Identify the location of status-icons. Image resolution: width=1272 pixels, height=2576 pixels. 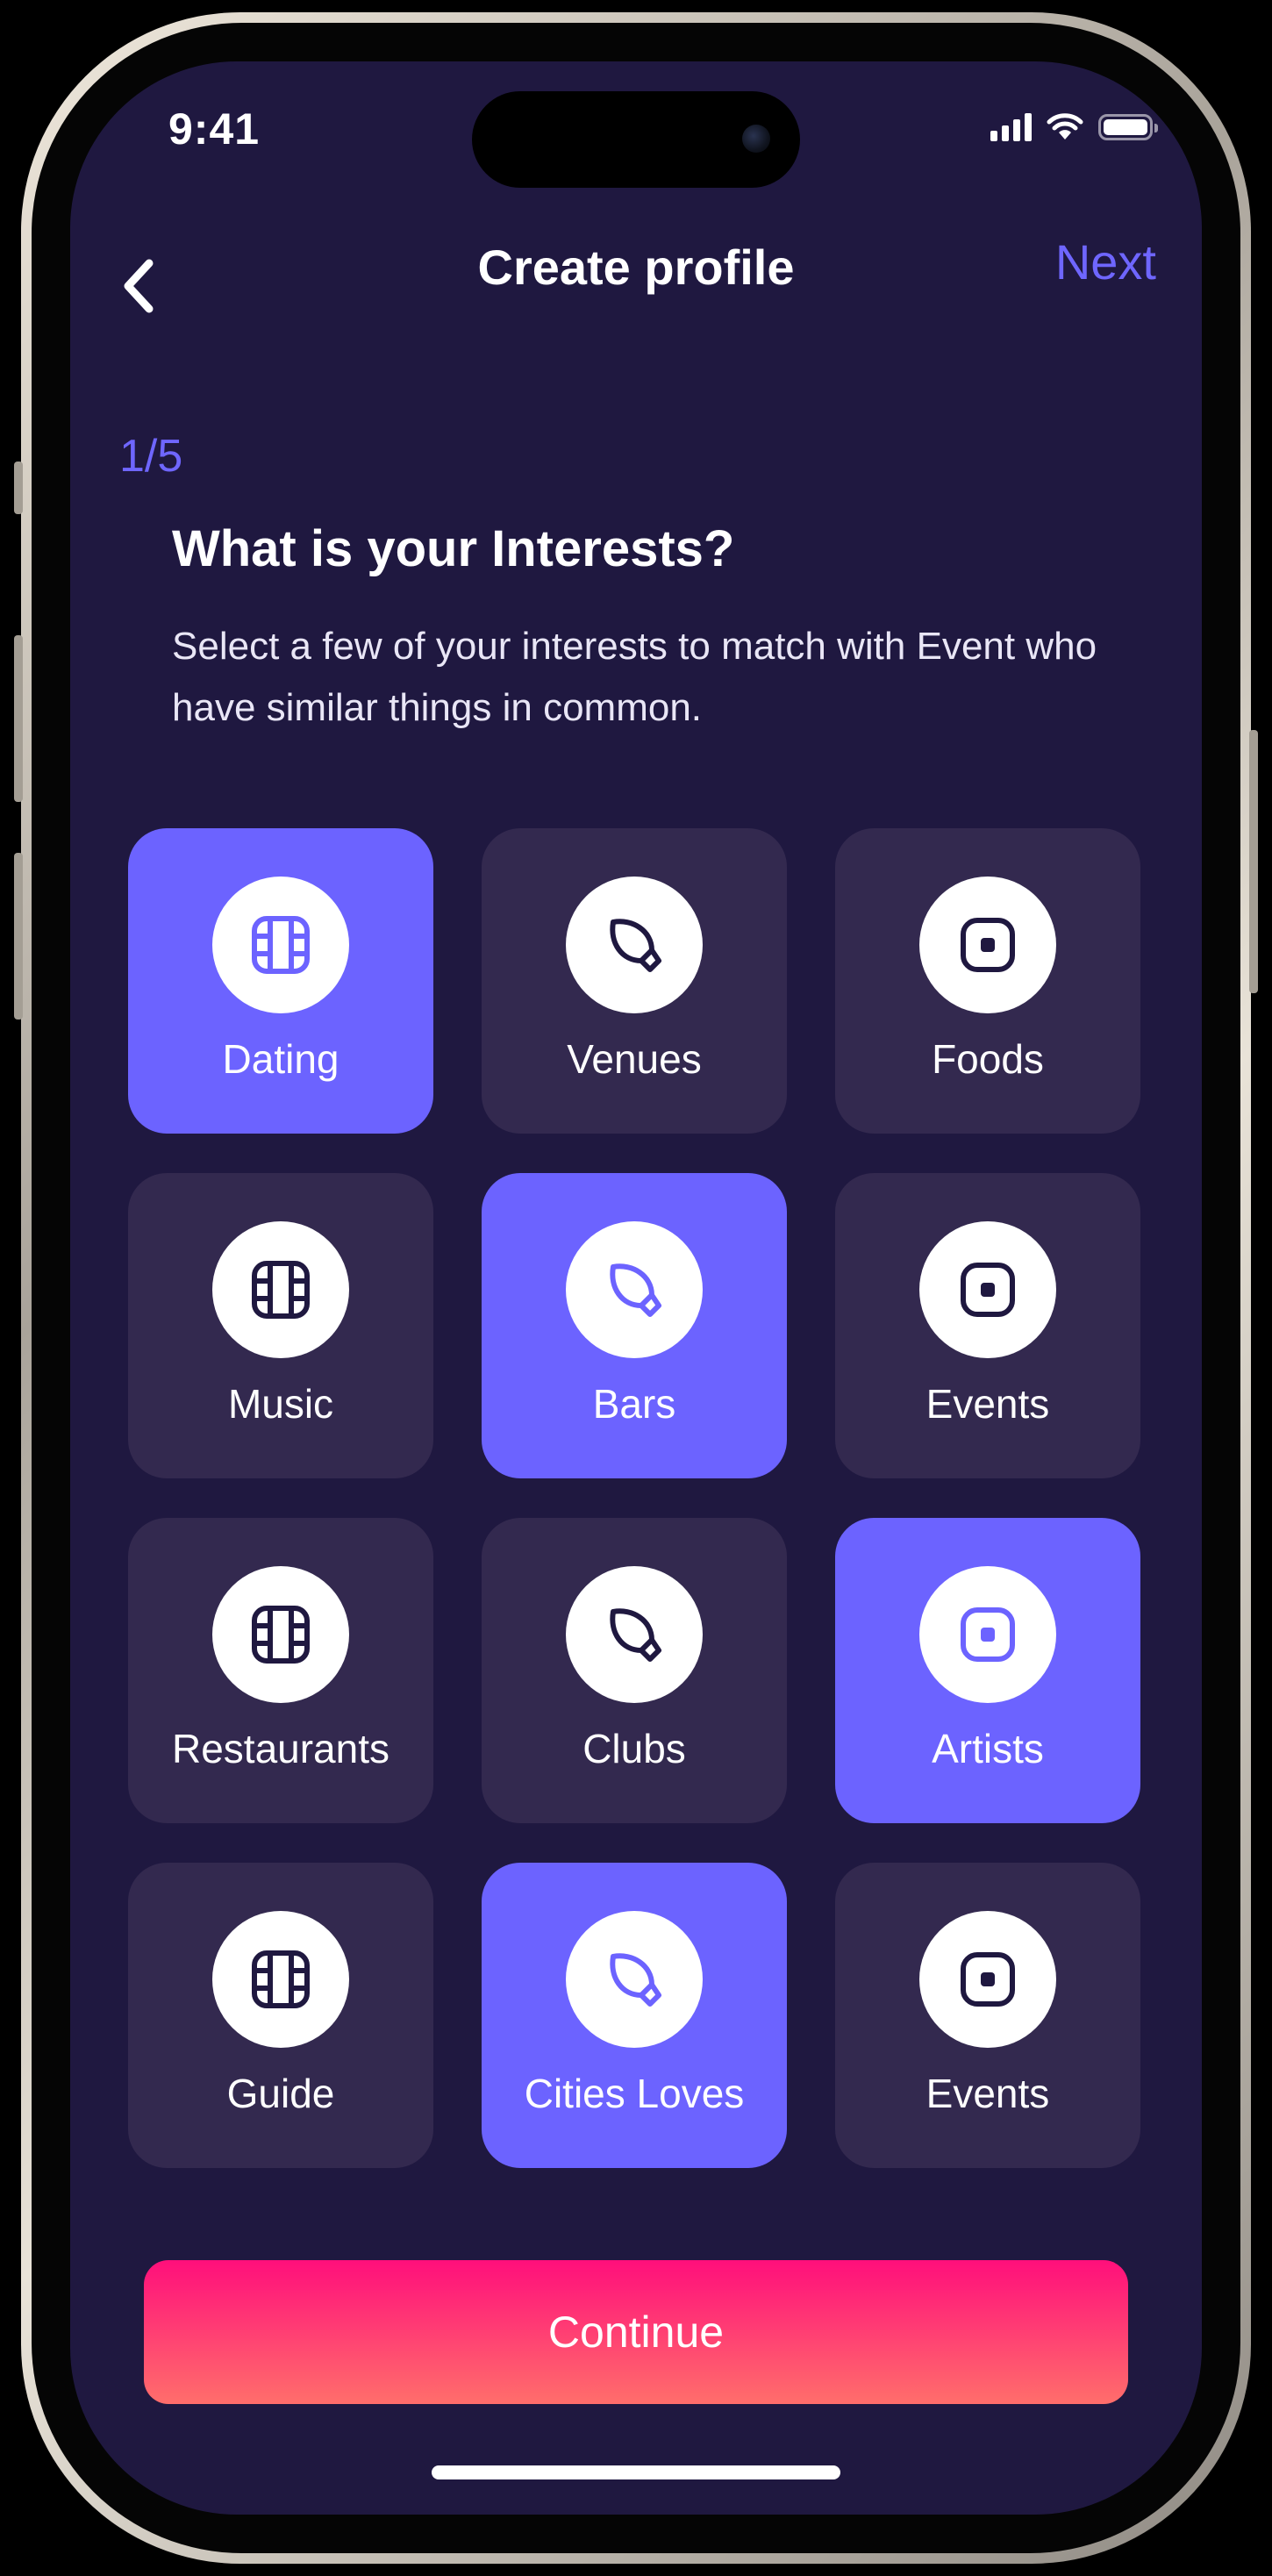
(1074, 127).